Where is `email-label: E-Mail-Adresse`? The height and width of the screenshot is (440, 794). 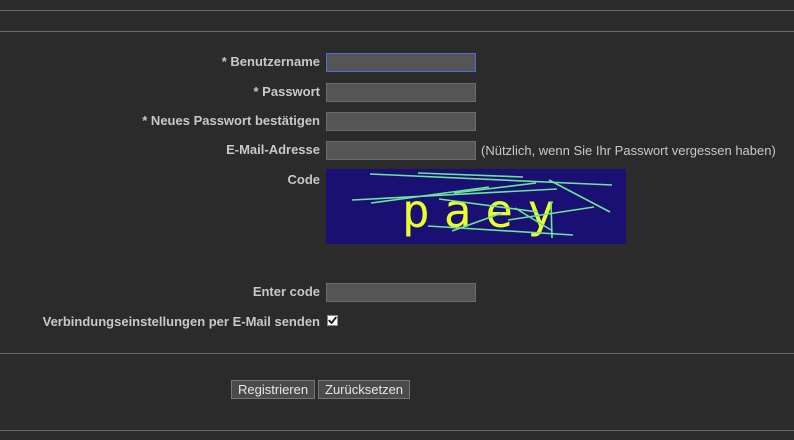
email-label: E-Mail-Adresse is located at coordinates (273, 149).